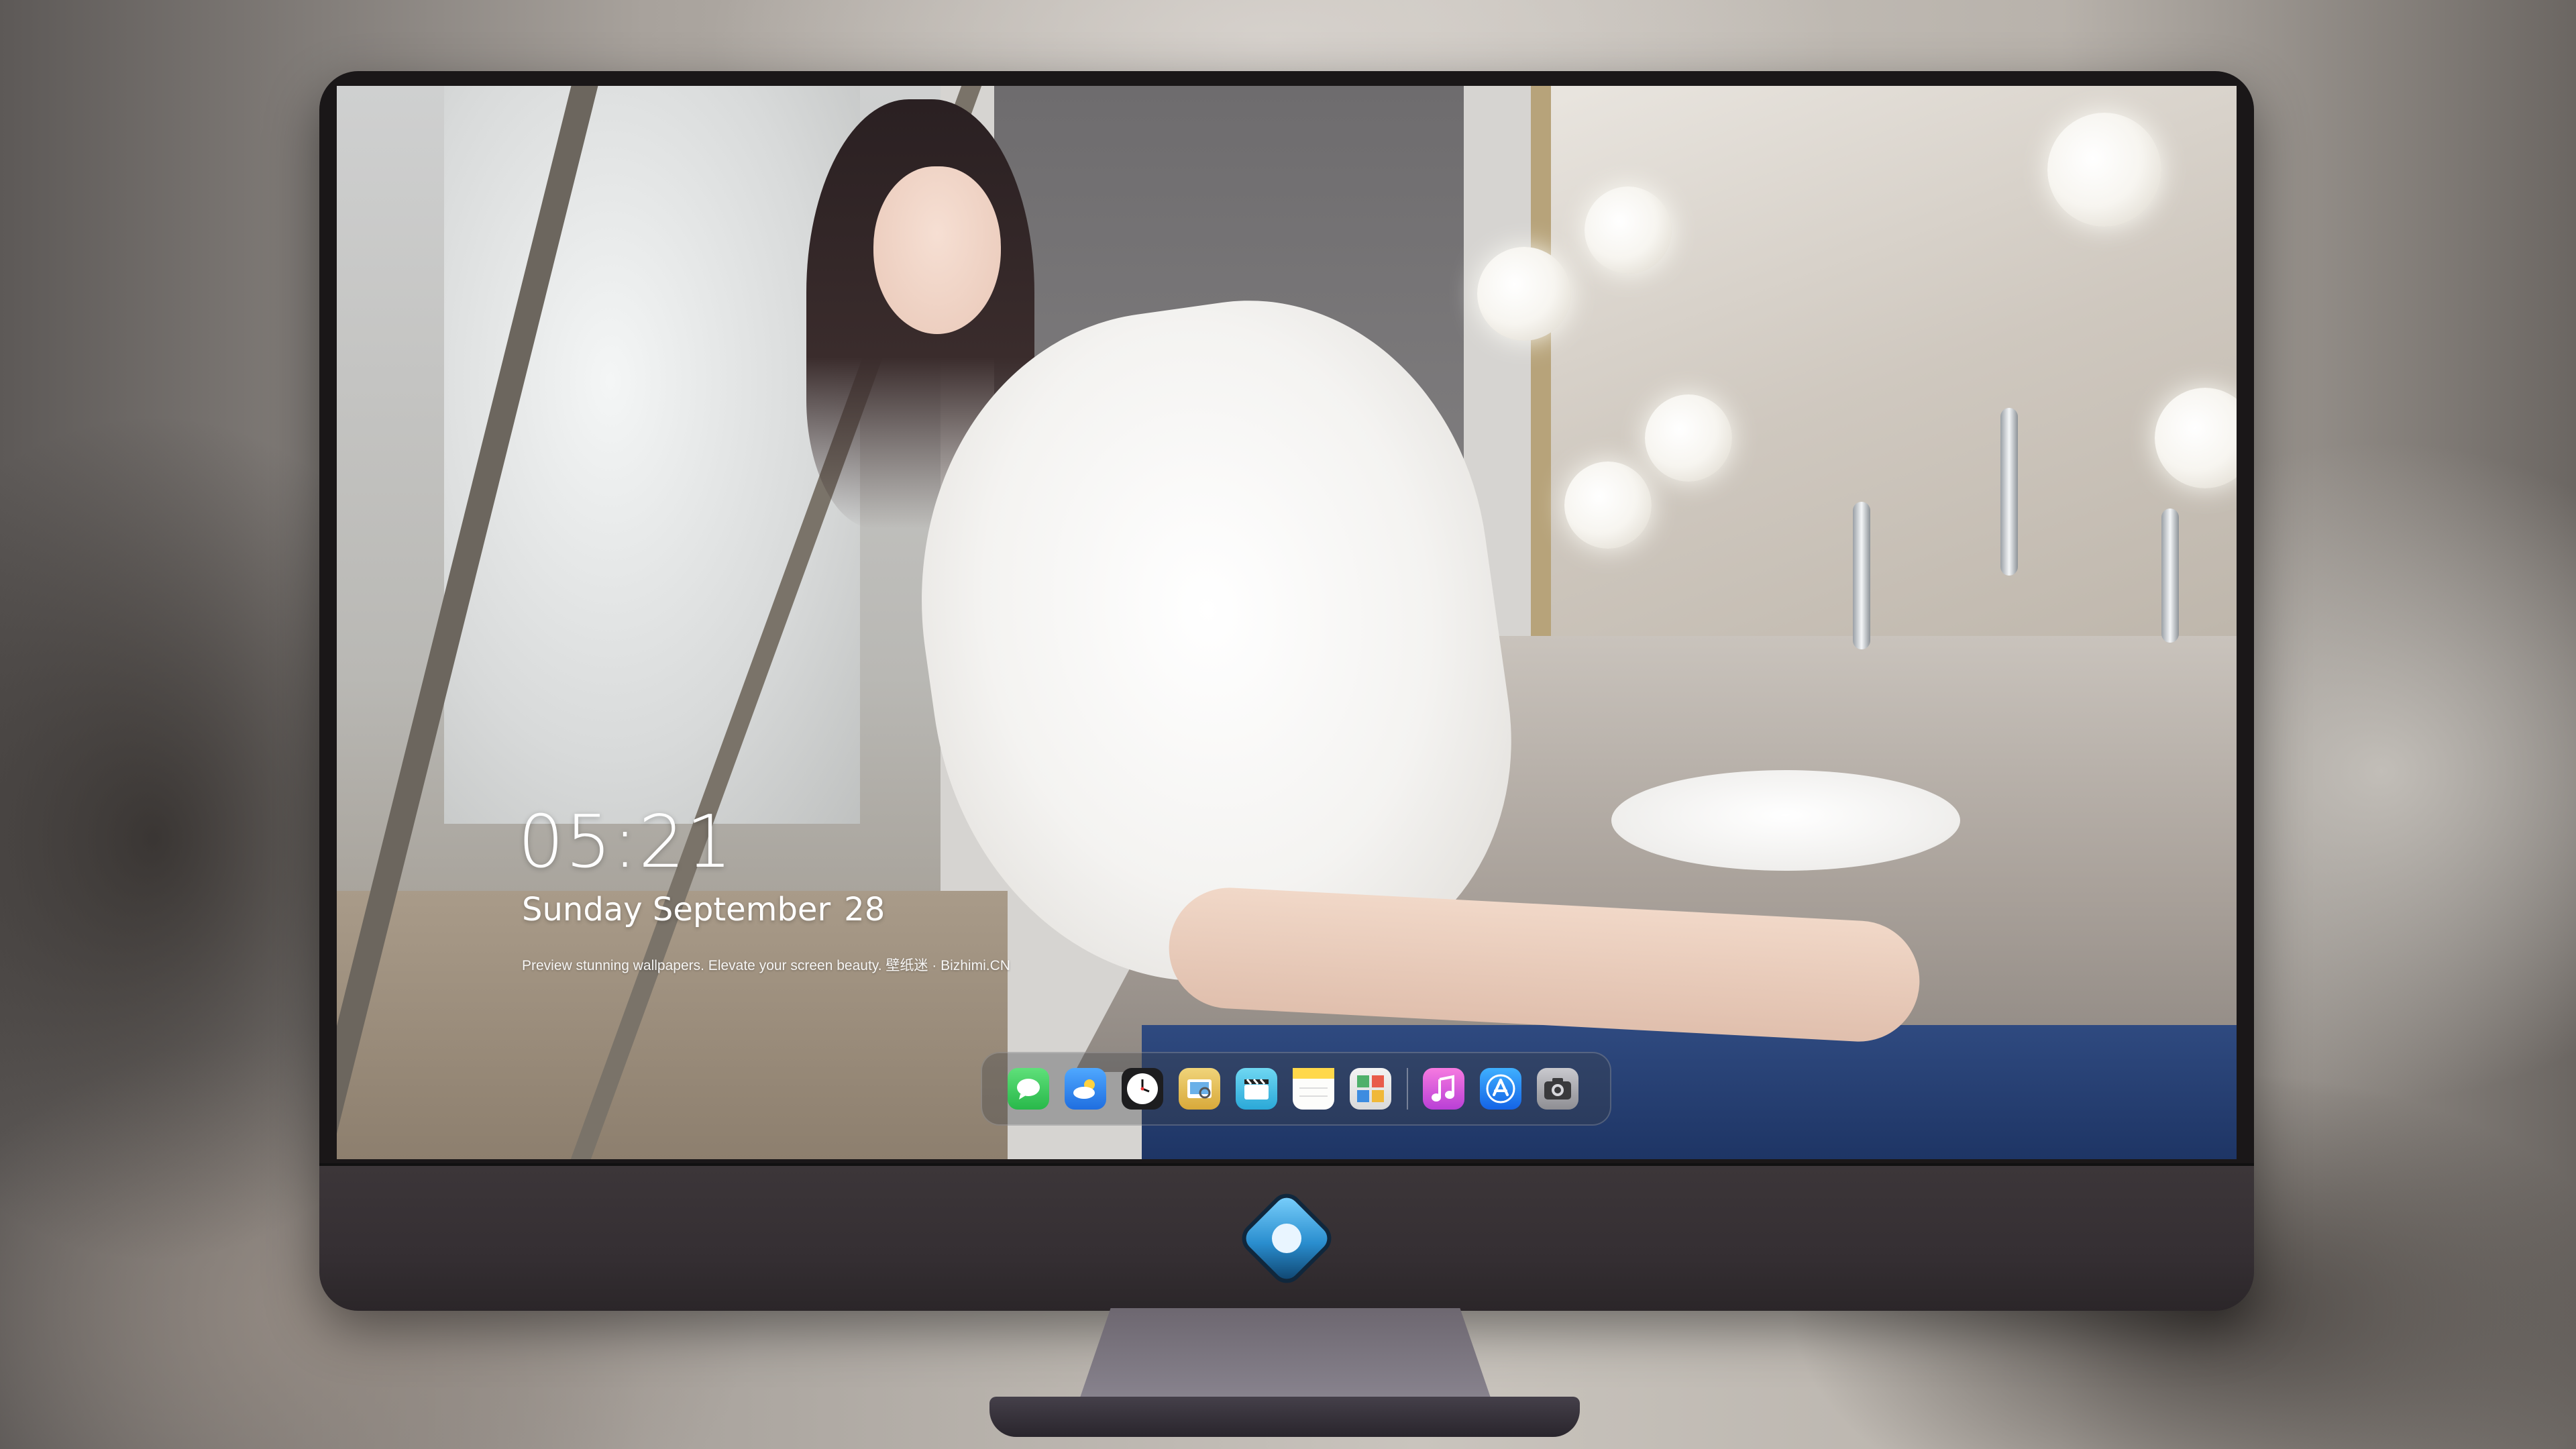 The height and width of the screenshot is (1449, 2576). What do you see at coordinates (864, 909) in the screenshot?
I see `lock-date-day: 28` at bounding box center [864, 909].